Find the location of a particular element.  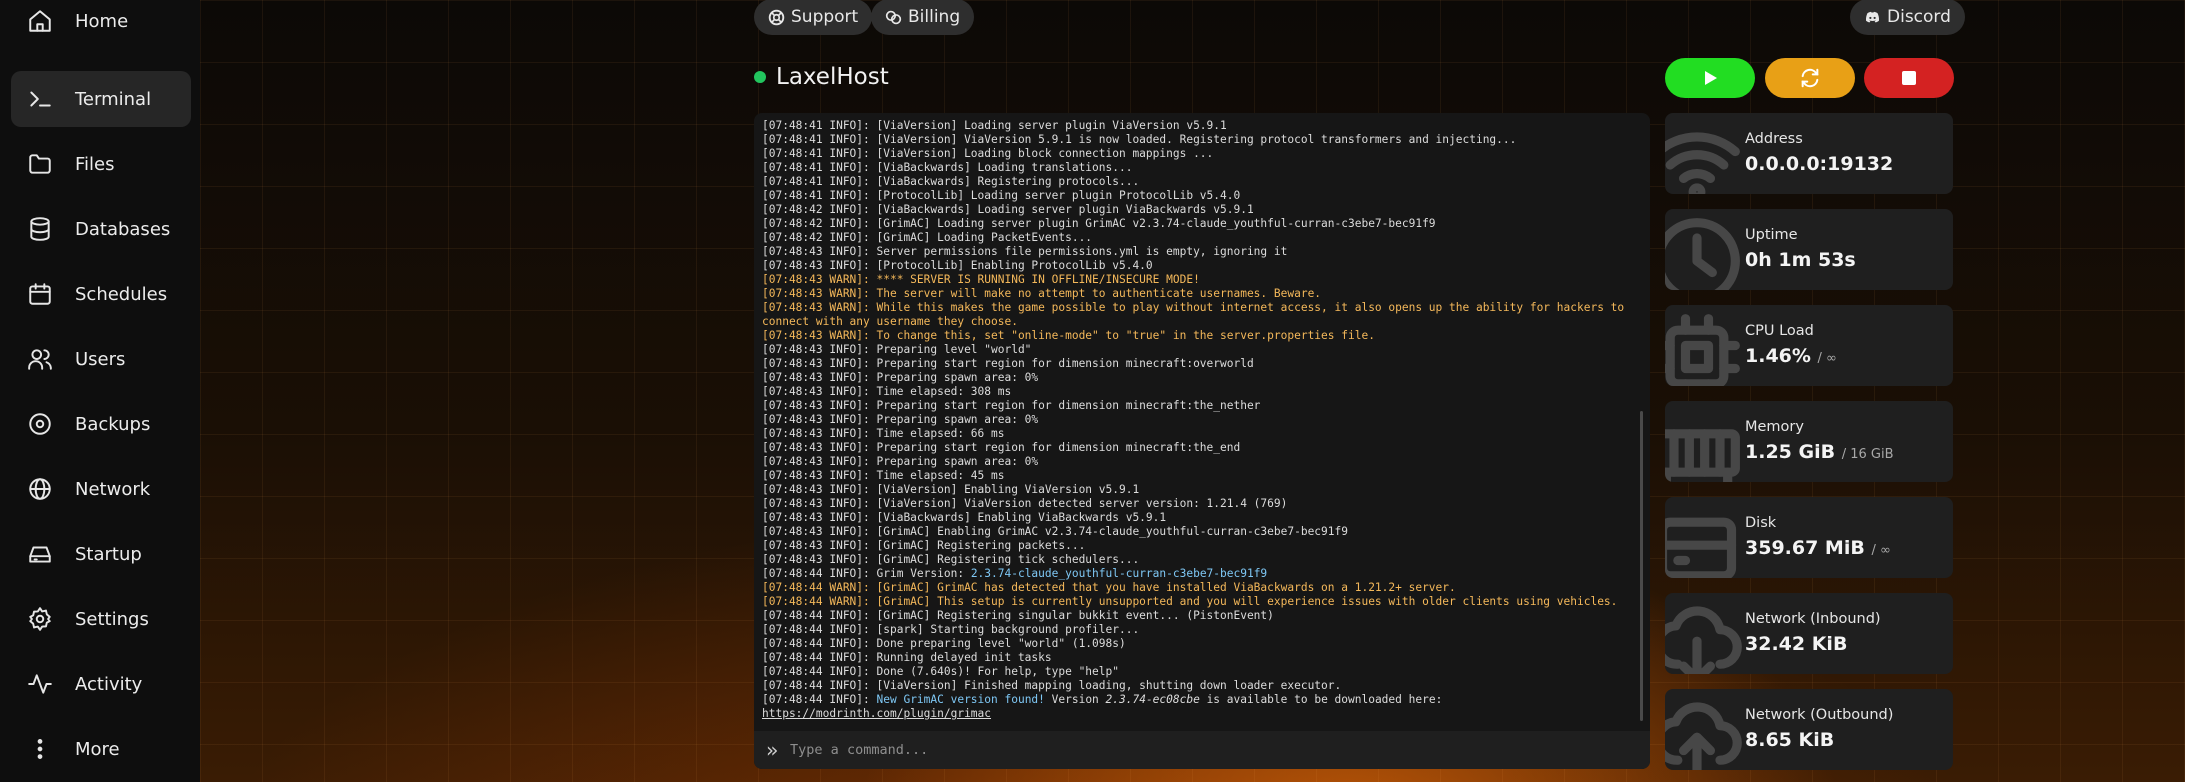

sidebar-item-settings: Settings is located at coordinates (101, 619).